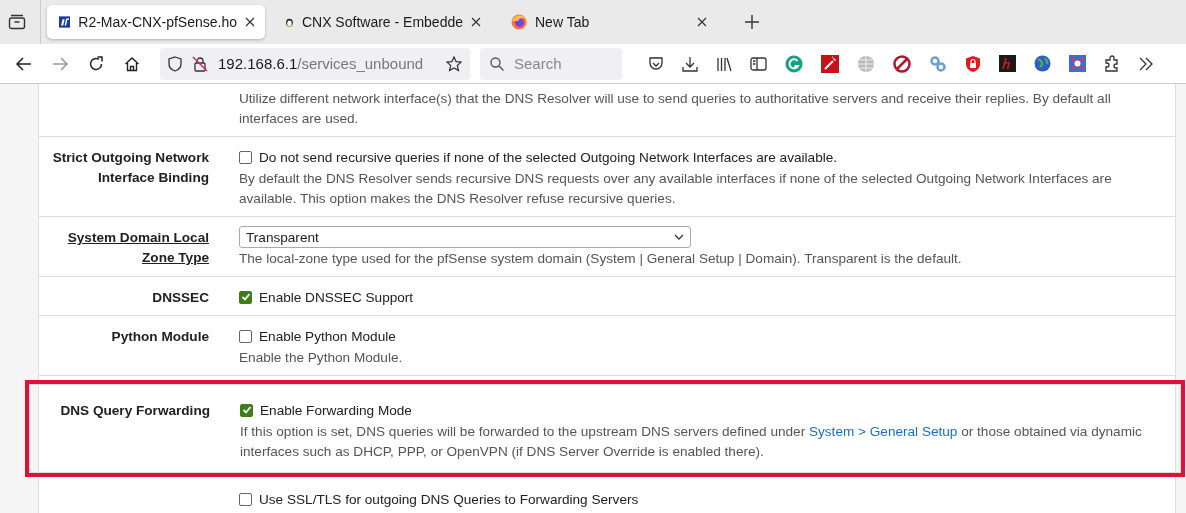 The height and width of the screenshot is (513, 1186). I want to click on option-label: Enable Forwarding Mode, so click(336, 410).